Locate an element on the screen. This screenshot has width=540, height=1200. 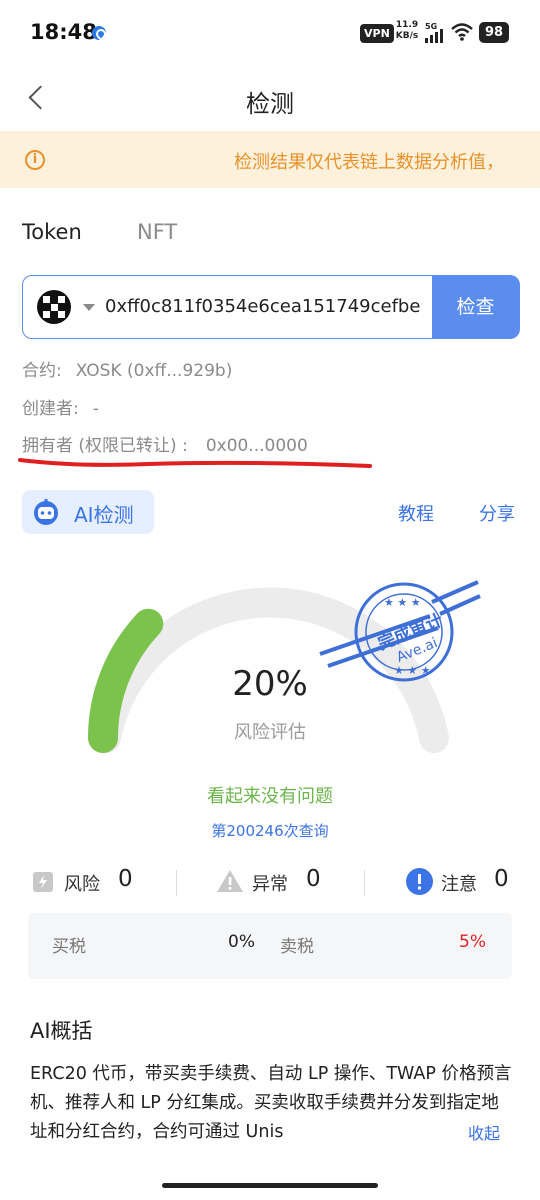
creator-row: 创建者: - is located at coordinates (60, 406).